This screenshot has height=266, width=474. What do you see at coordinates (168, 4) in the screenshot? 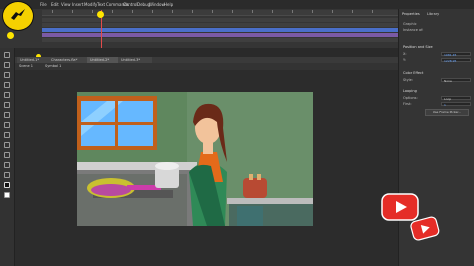
I see `menu-help: Help` at bounding box center [168, 4].